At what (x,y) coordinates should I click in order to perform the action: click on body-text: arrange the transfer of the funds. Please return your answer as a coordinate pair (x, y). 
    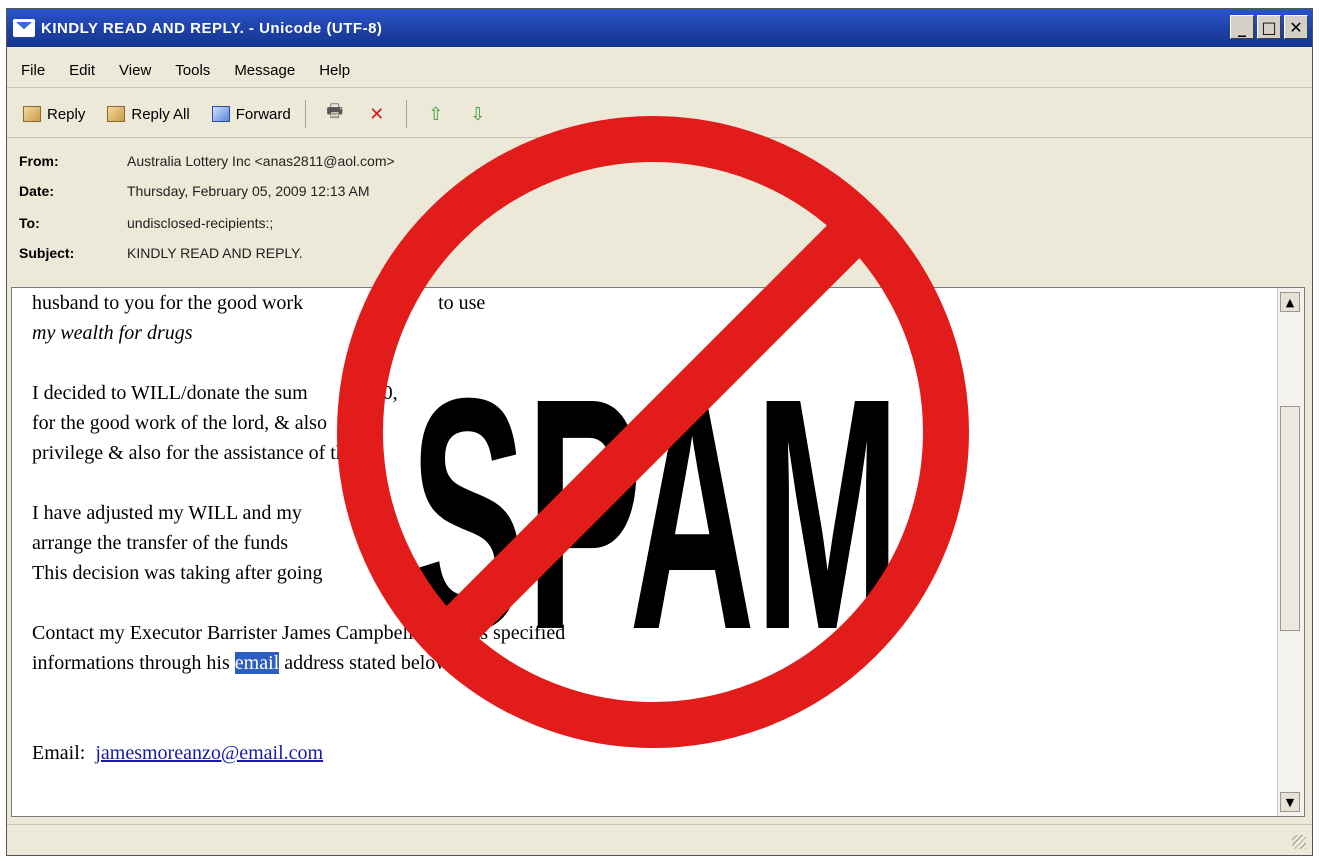
    Looking at the image, I should click on (160, 543).